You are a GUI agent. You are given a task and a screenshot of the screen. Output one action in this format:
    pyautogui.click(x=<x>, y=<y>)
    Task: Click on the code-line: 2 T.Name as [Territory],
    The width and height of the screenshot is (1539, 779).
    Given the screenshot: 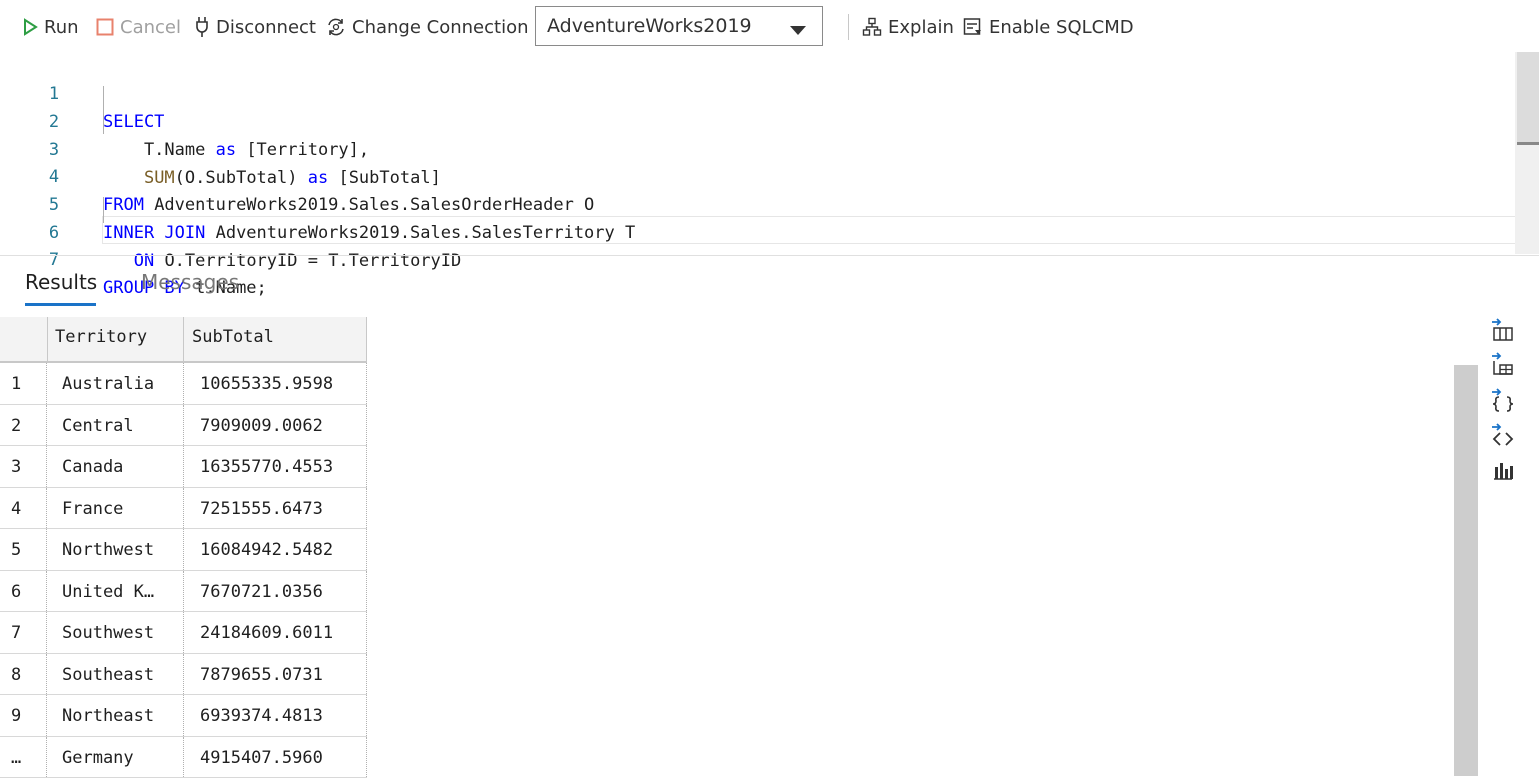 What is the action you would take?
    pyautogui.click(x=757, y=120)
    